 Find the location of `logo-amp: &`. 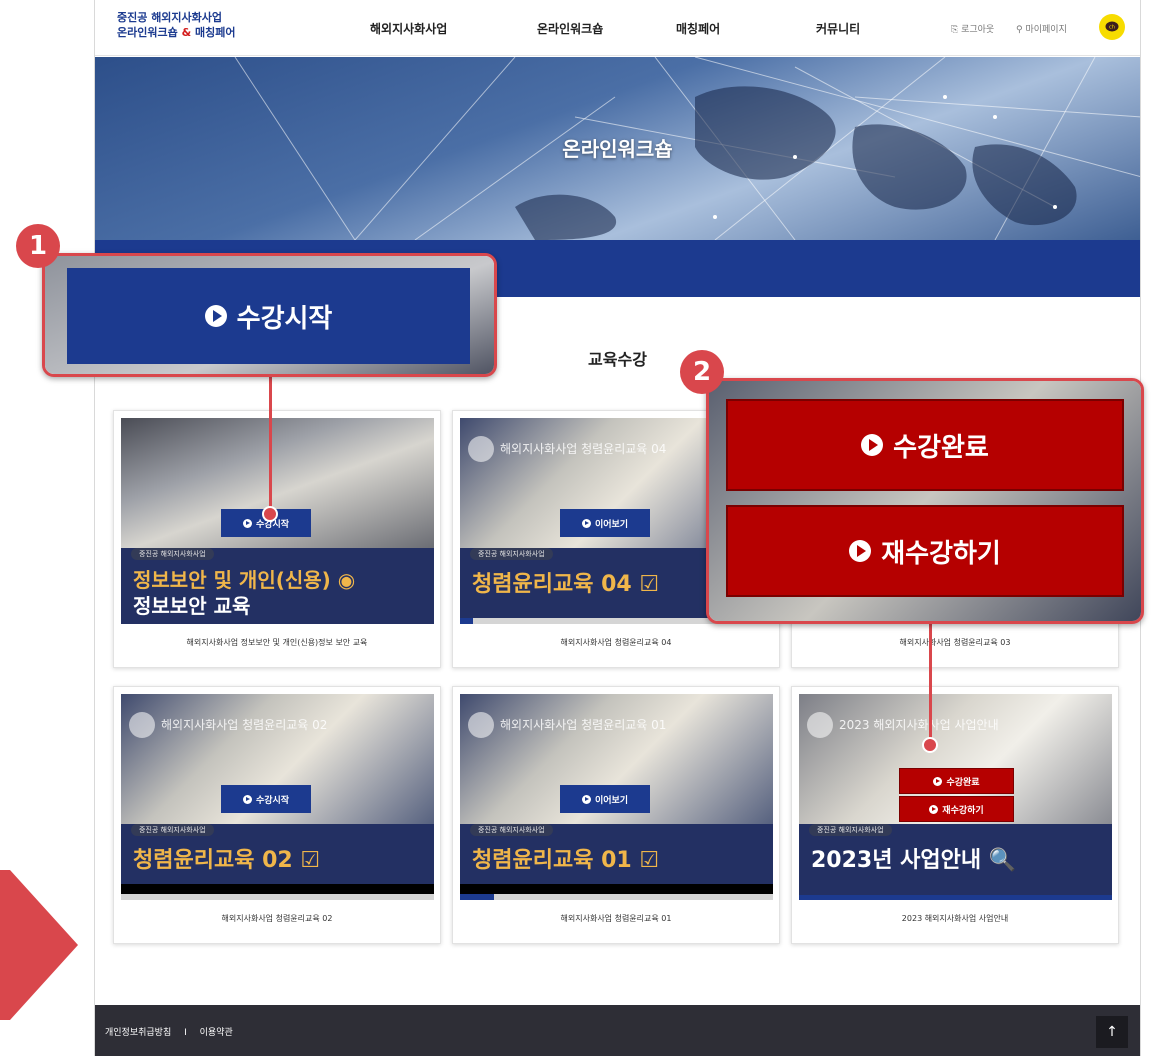

logo-amp: & is located at coordinates (186, 32).